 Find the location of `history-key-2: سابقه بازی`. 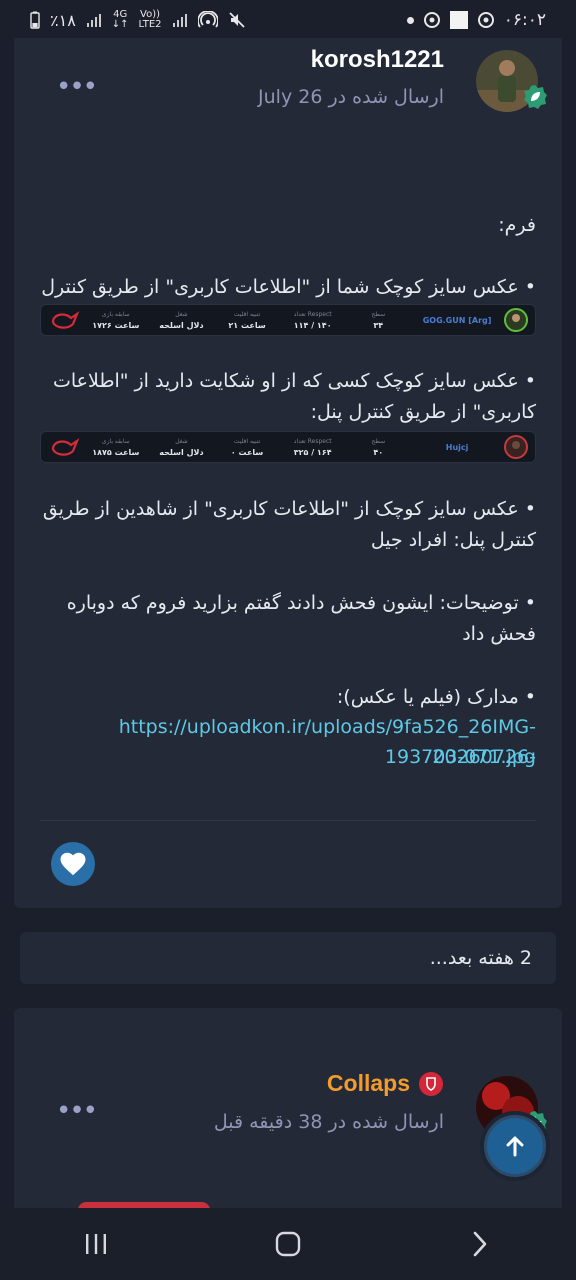

history-key-2: سابقه بازی is located at coordinates (115, 441).